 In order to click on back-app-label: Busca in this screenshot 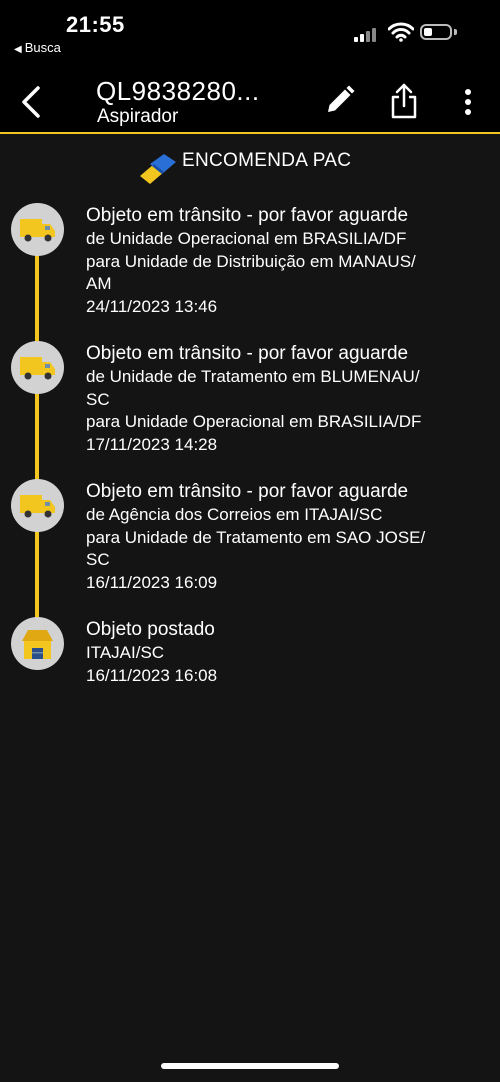, I will do `click(42, 47)`.